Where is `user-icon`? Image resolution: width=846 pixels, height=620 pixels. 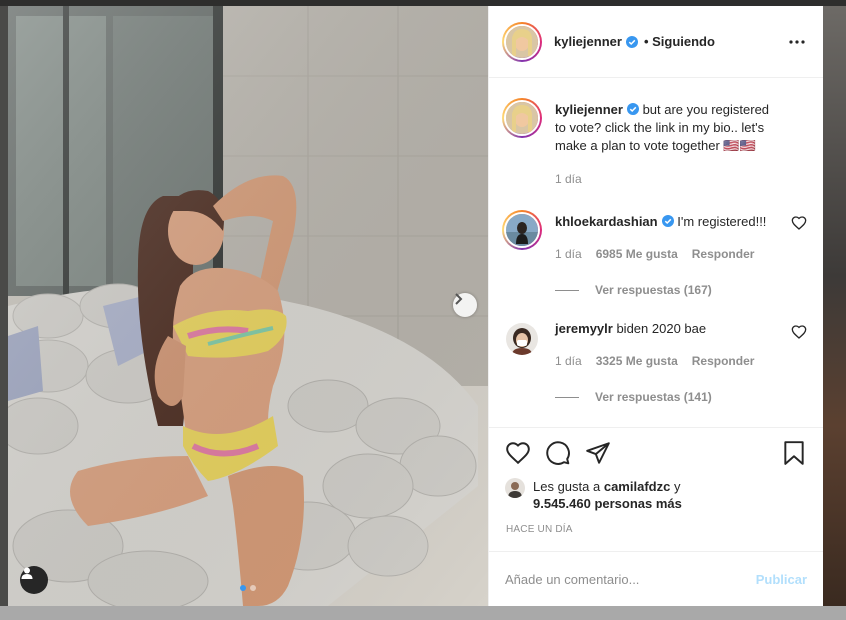
user-icon is located at coordinates (27, 573).